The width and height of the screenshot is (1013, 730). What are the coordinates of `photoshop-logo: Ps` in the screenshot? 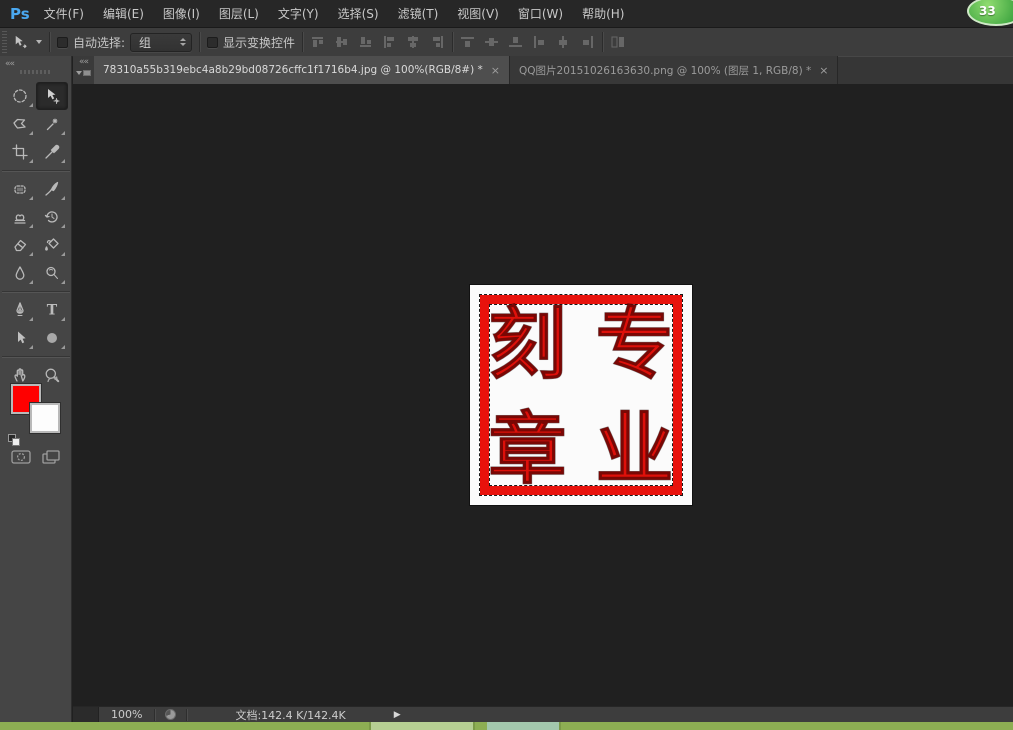 It's located at (20, 13).